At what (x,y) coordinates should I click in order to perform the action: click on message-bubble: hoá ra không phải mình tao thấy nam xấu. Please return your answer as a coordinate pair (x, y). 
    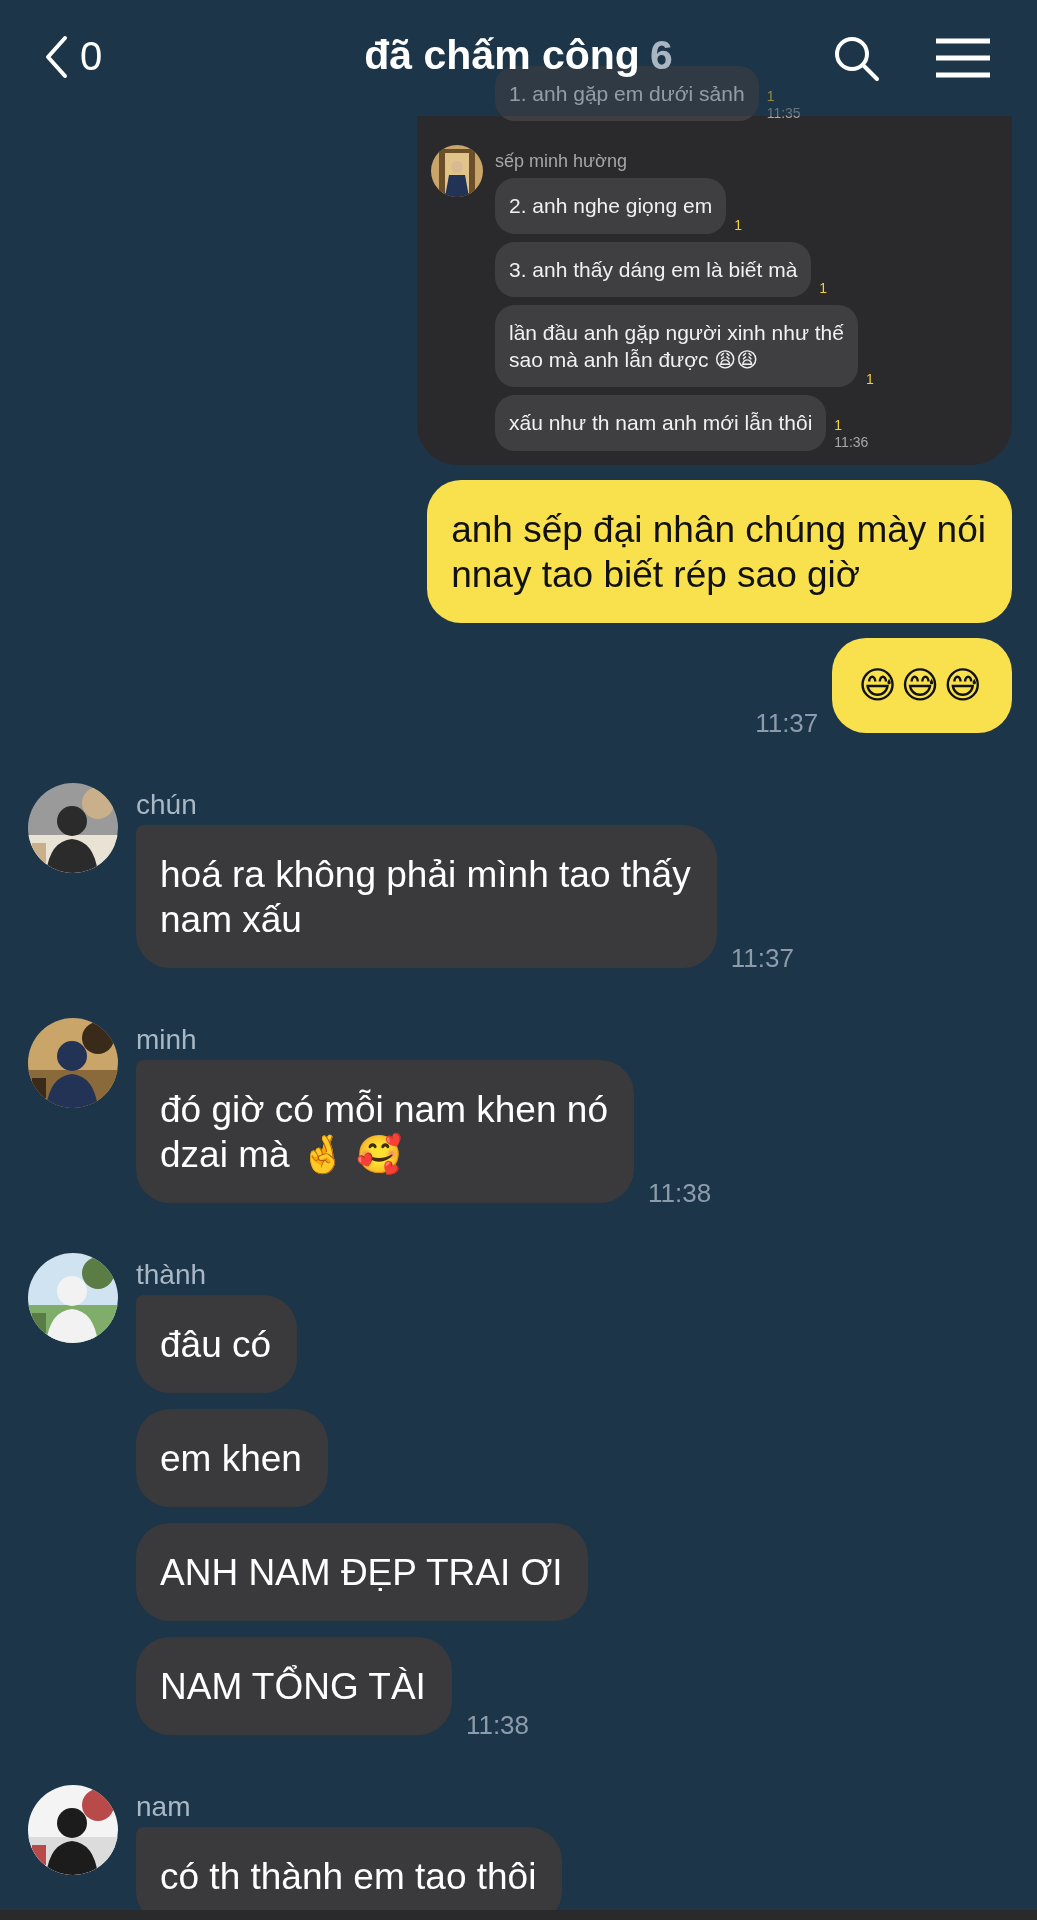
    Looking at the image, I should click on (426, 896).